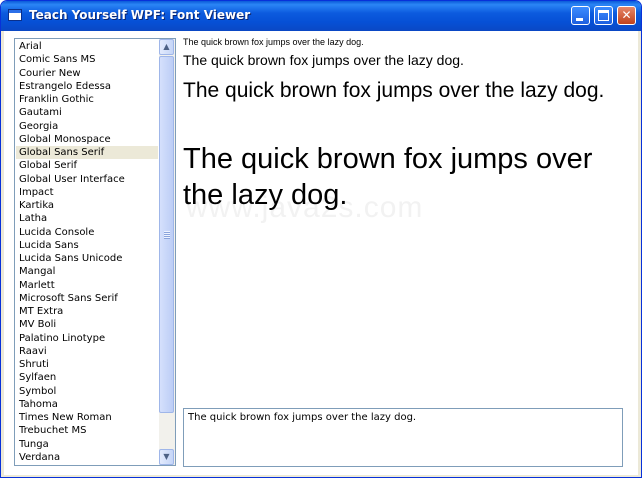  I want to click on font-list-item: Symbol, so click(87, 391).